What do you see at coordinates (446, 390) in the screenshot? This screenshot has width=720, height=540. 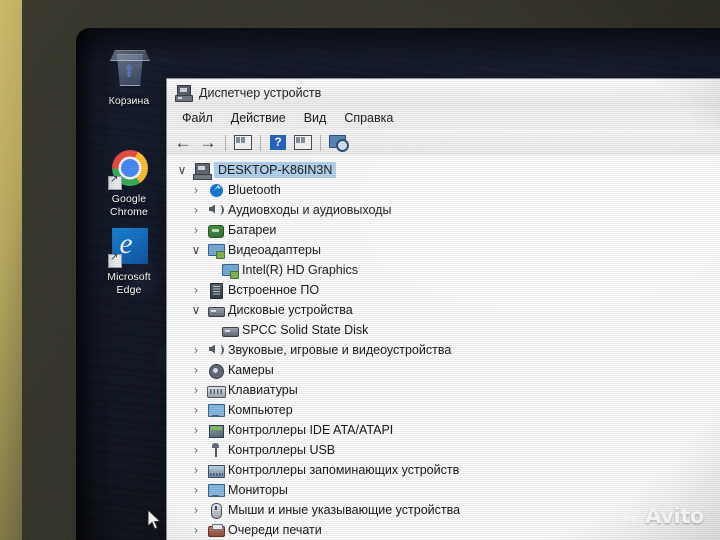 I see `tree-item-keyboards: › Клавиатуры` at bounding box center [446, 390].